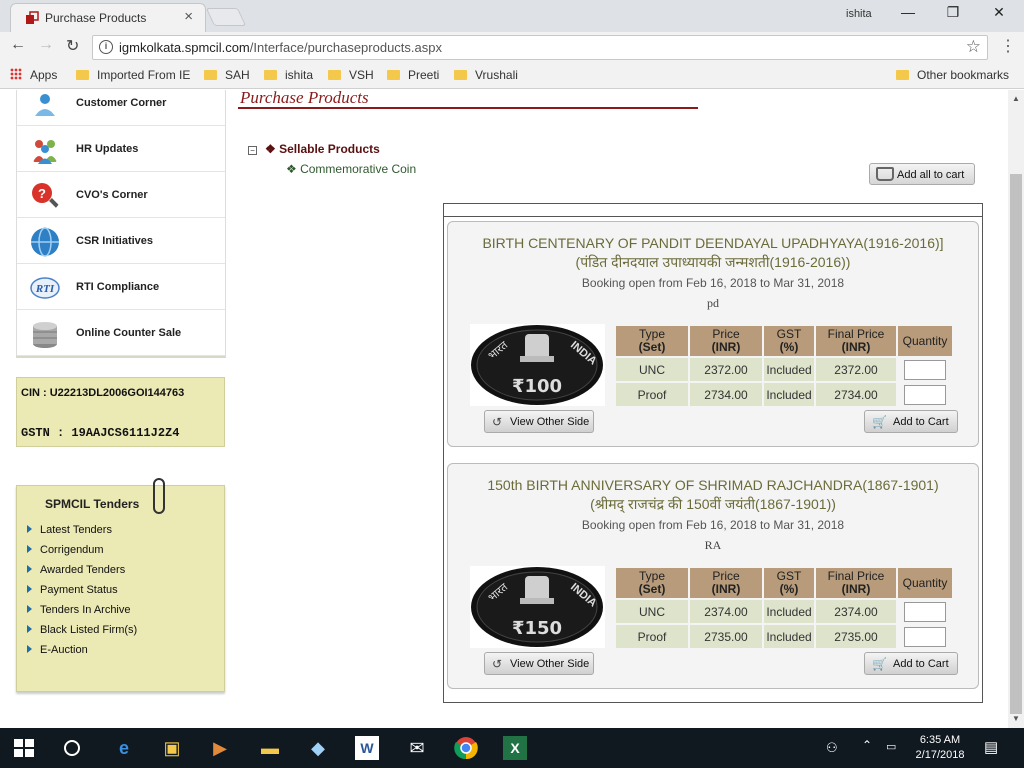 The image size is (1024, 768). What do you see at coordinates (867, 745) in the screenshot?
I see `chevron-up-icon: ⌃` at bounding box center [867, 745].